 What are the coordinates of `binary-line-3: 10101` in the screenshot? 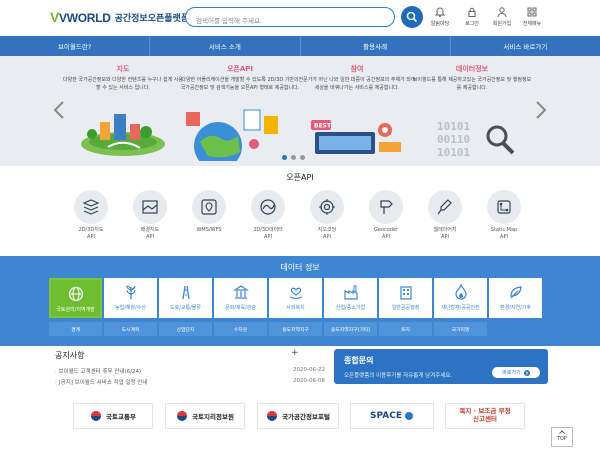 It's located at (453, 152).